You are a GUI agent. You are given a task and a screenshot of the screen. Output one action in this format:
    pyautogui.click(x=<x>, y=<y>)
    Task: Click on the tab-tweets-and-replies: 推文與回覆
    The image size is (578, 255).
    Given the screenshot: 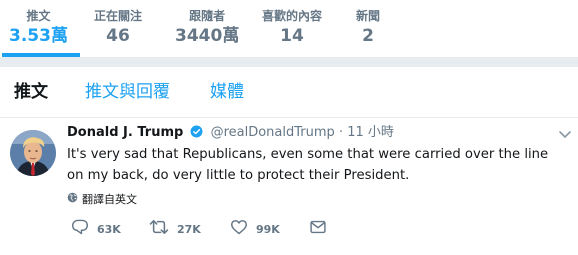 What is the action you would take?
    pyautogui.click(x=127, y=92)
    